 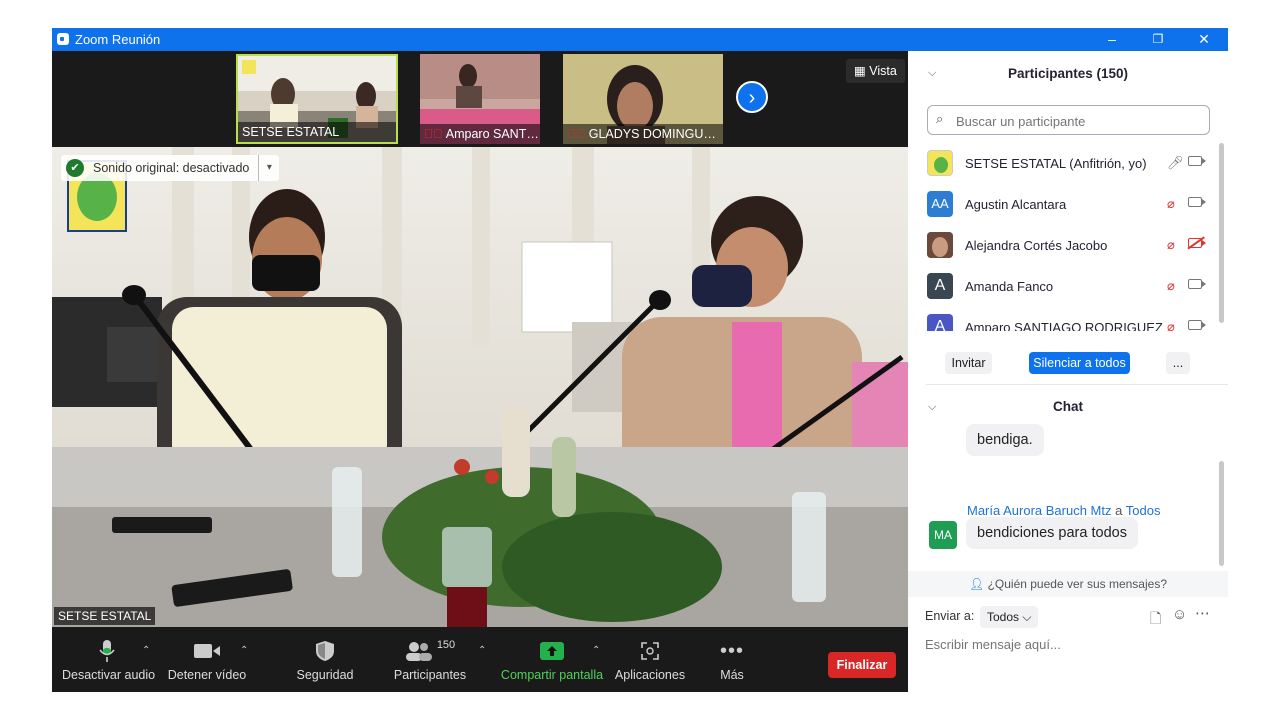 I want to click on participants-icon, so click(x=418, y=651).